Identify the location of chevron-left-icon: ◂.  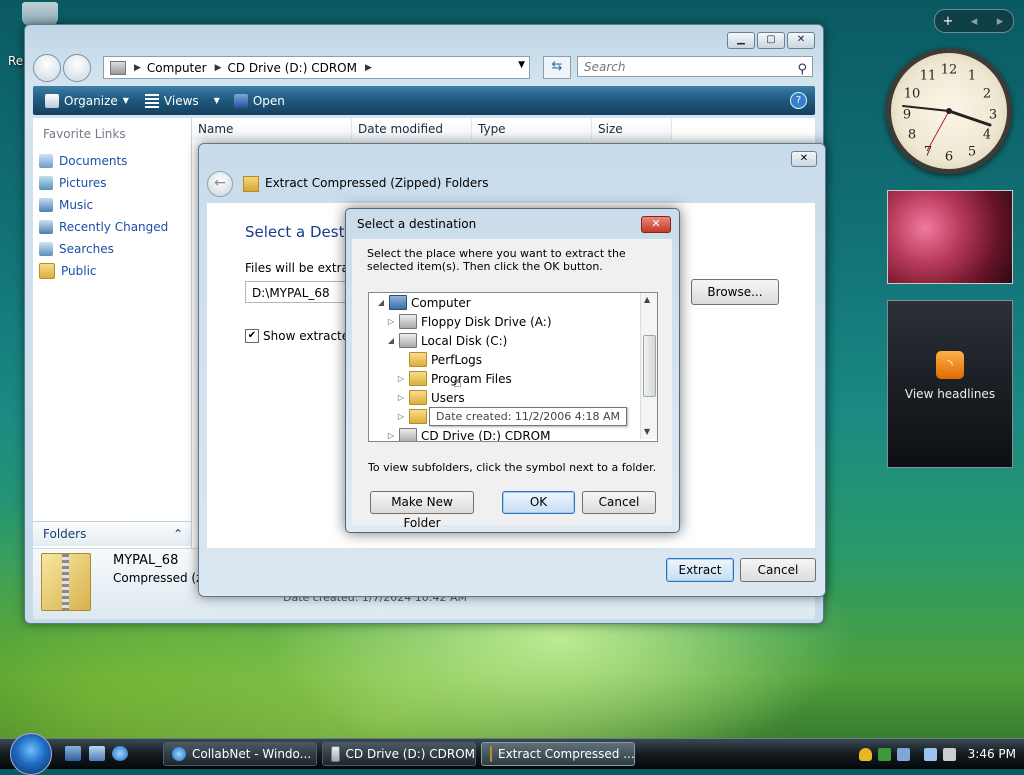
(974, 21).